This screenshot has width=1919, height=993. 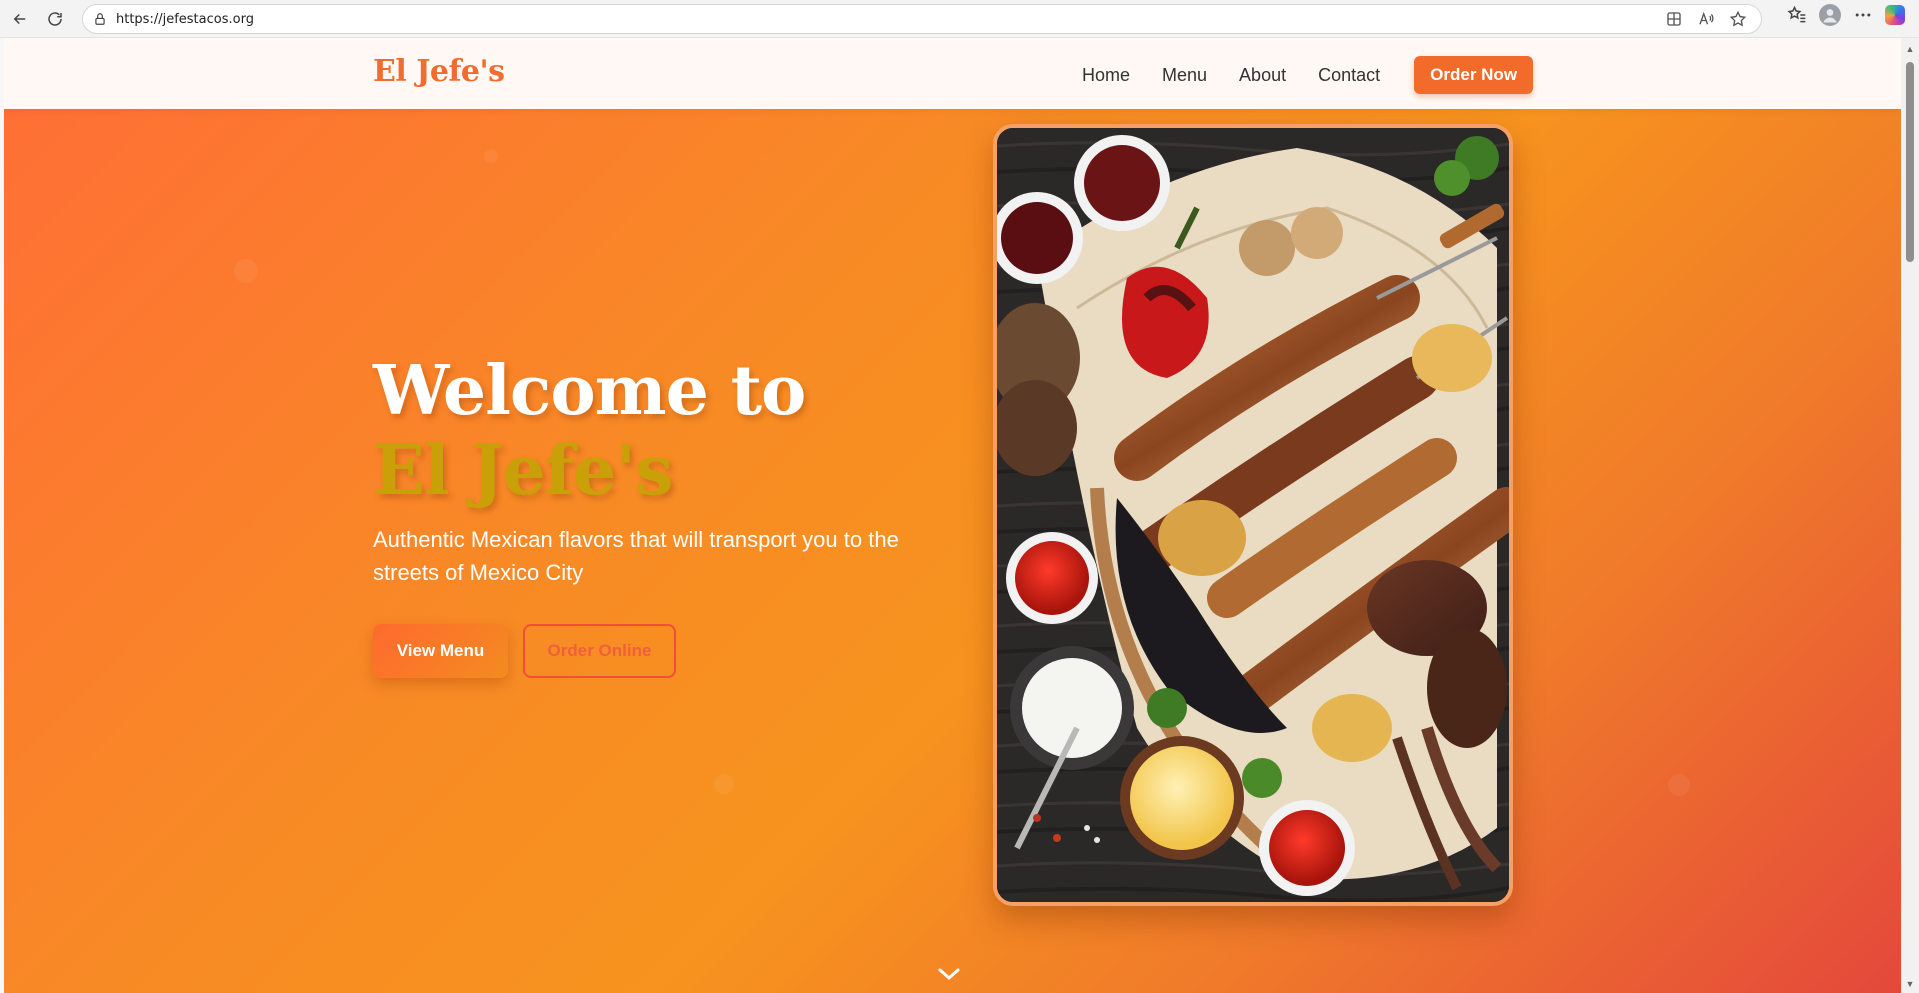 What do you see at coordinates (589, 391) in the screenshot?
I see `hero-title-prefix: Welcome to` at bounding box center [589, 391].